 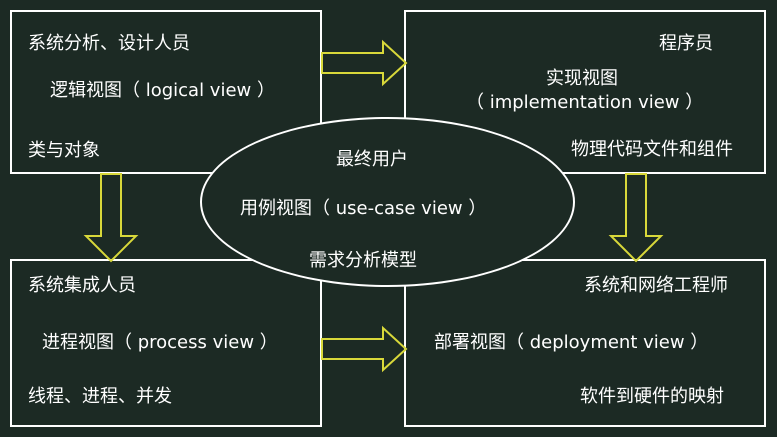 What do you see at coordinates (652, 149) in the screenshot?
I see `implementation-artifact: 物理代码文件和组件` at bounding box center [652, 149].